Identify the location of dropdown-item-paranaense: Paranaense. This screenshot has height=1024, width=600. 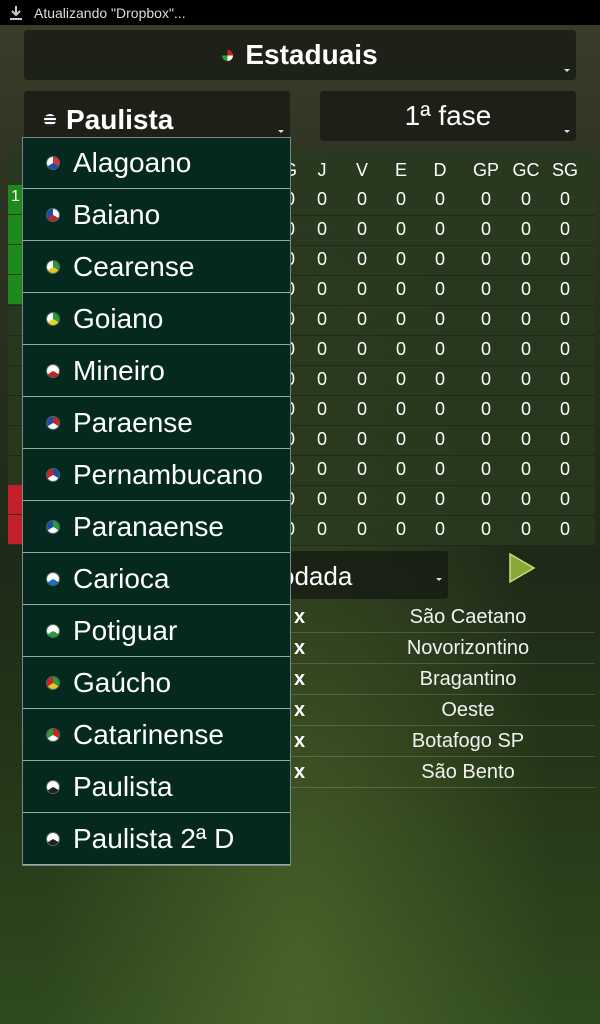
(156, 527).